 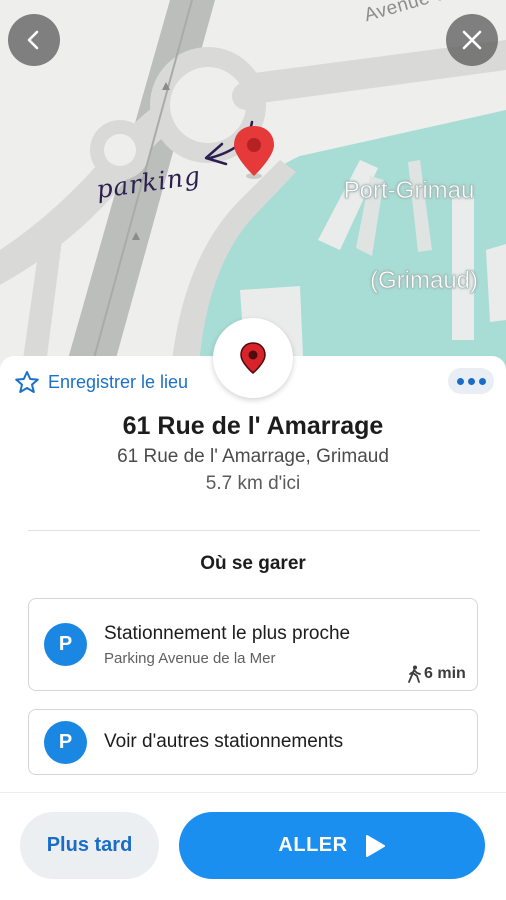 What do you see at coordinates (253, 456) in the screenshot?
I see `place-address: 61 Rue de l' Amarrage, Grimaud` at bounding box center [253, 456].